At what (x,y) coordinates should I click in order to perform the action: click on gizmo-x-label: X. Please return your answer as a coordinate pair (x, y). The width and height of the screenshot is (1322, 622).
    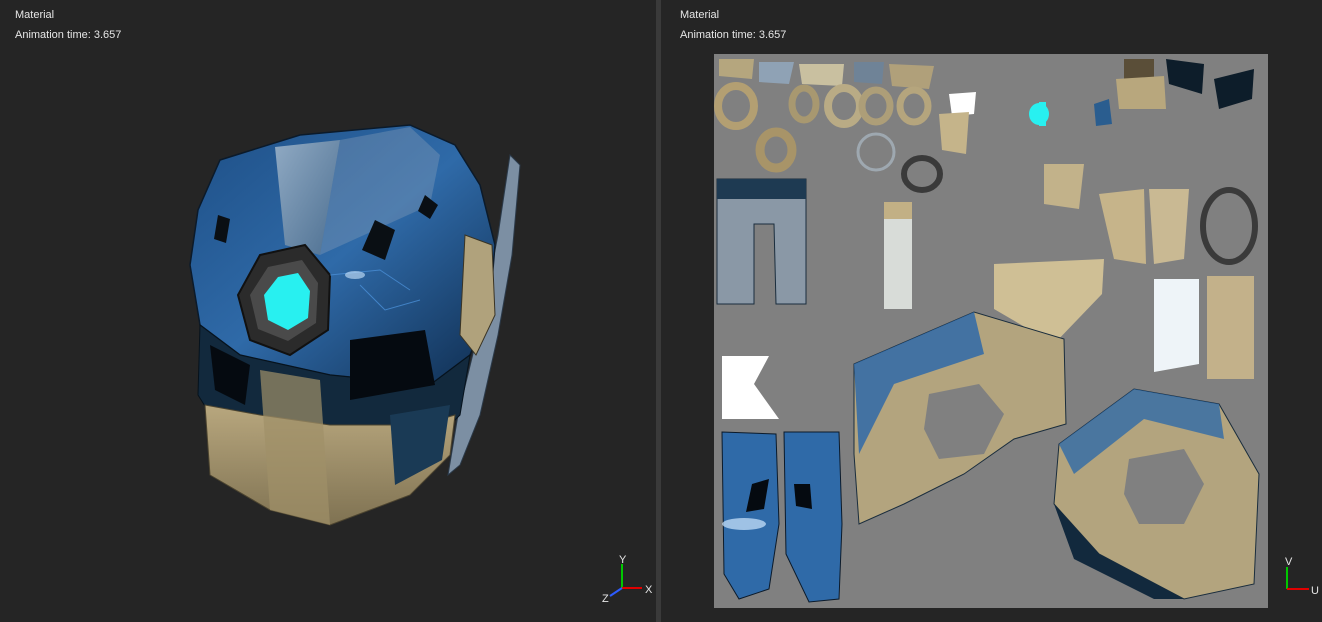
    Looking at the image, I should click on (649, 590).